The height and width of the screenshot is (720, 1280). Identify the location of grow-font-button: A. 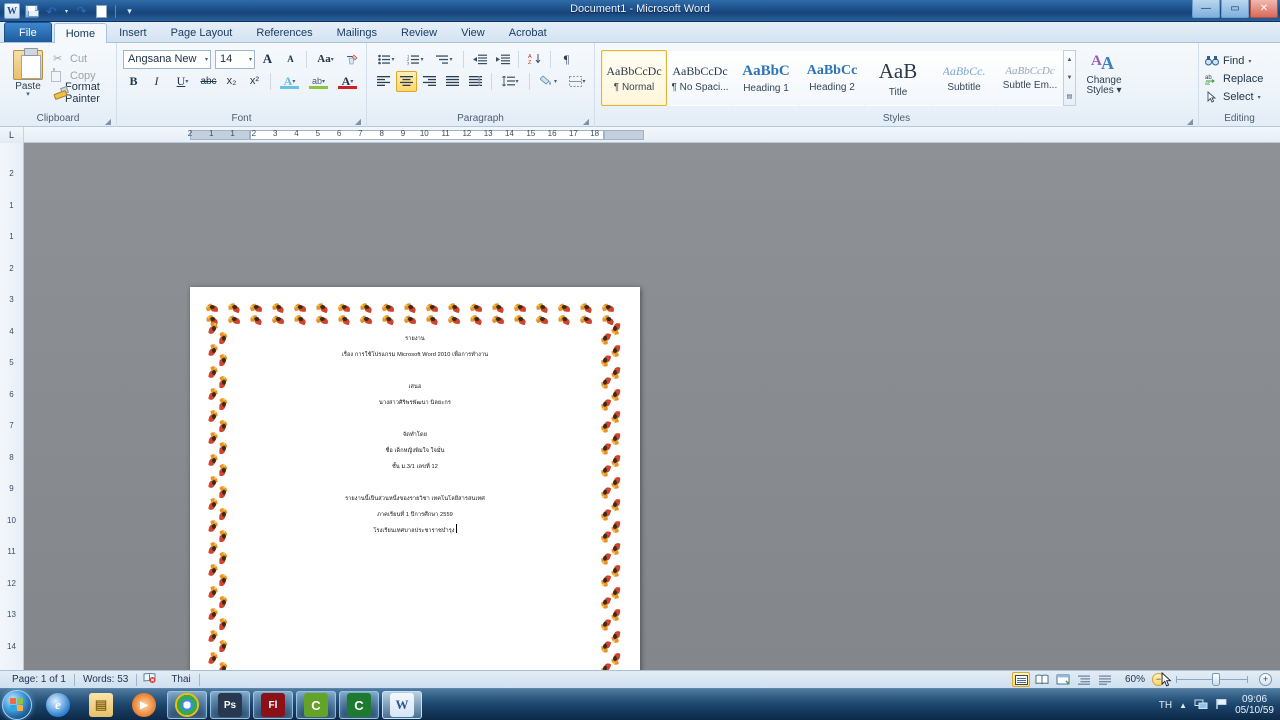
(267, 59).